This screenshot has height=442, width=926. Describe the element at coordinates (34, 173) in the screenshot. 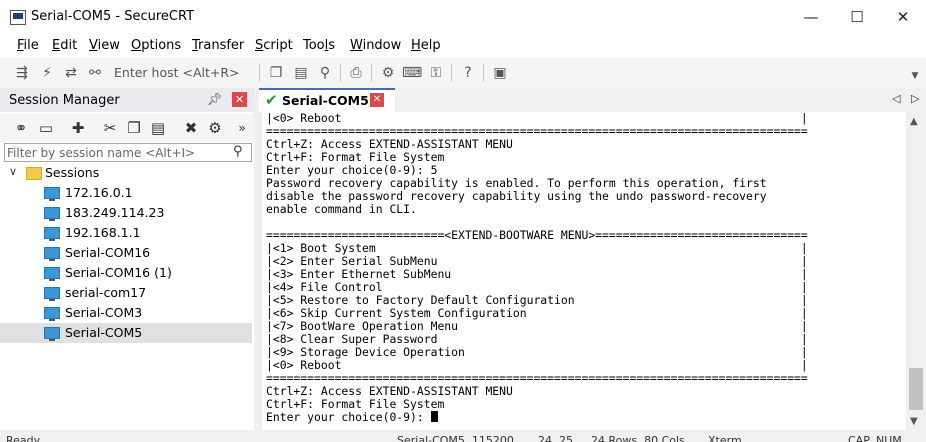

I see `folder-icon` at that location.